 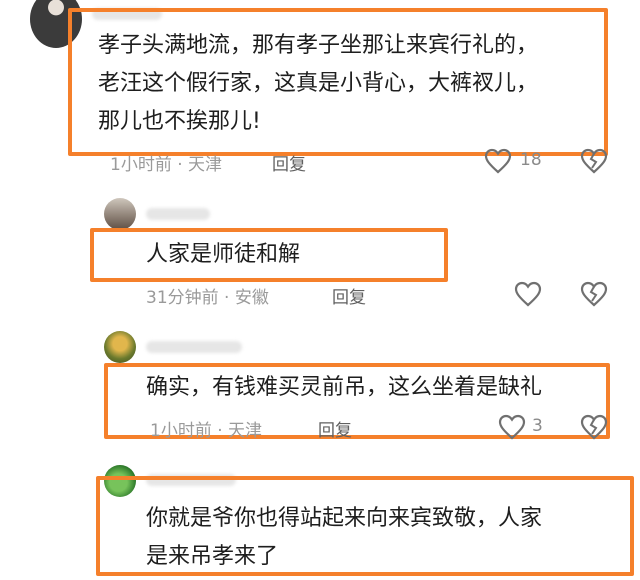 I want to click on like-count: 3, so click(x=537, y=426).